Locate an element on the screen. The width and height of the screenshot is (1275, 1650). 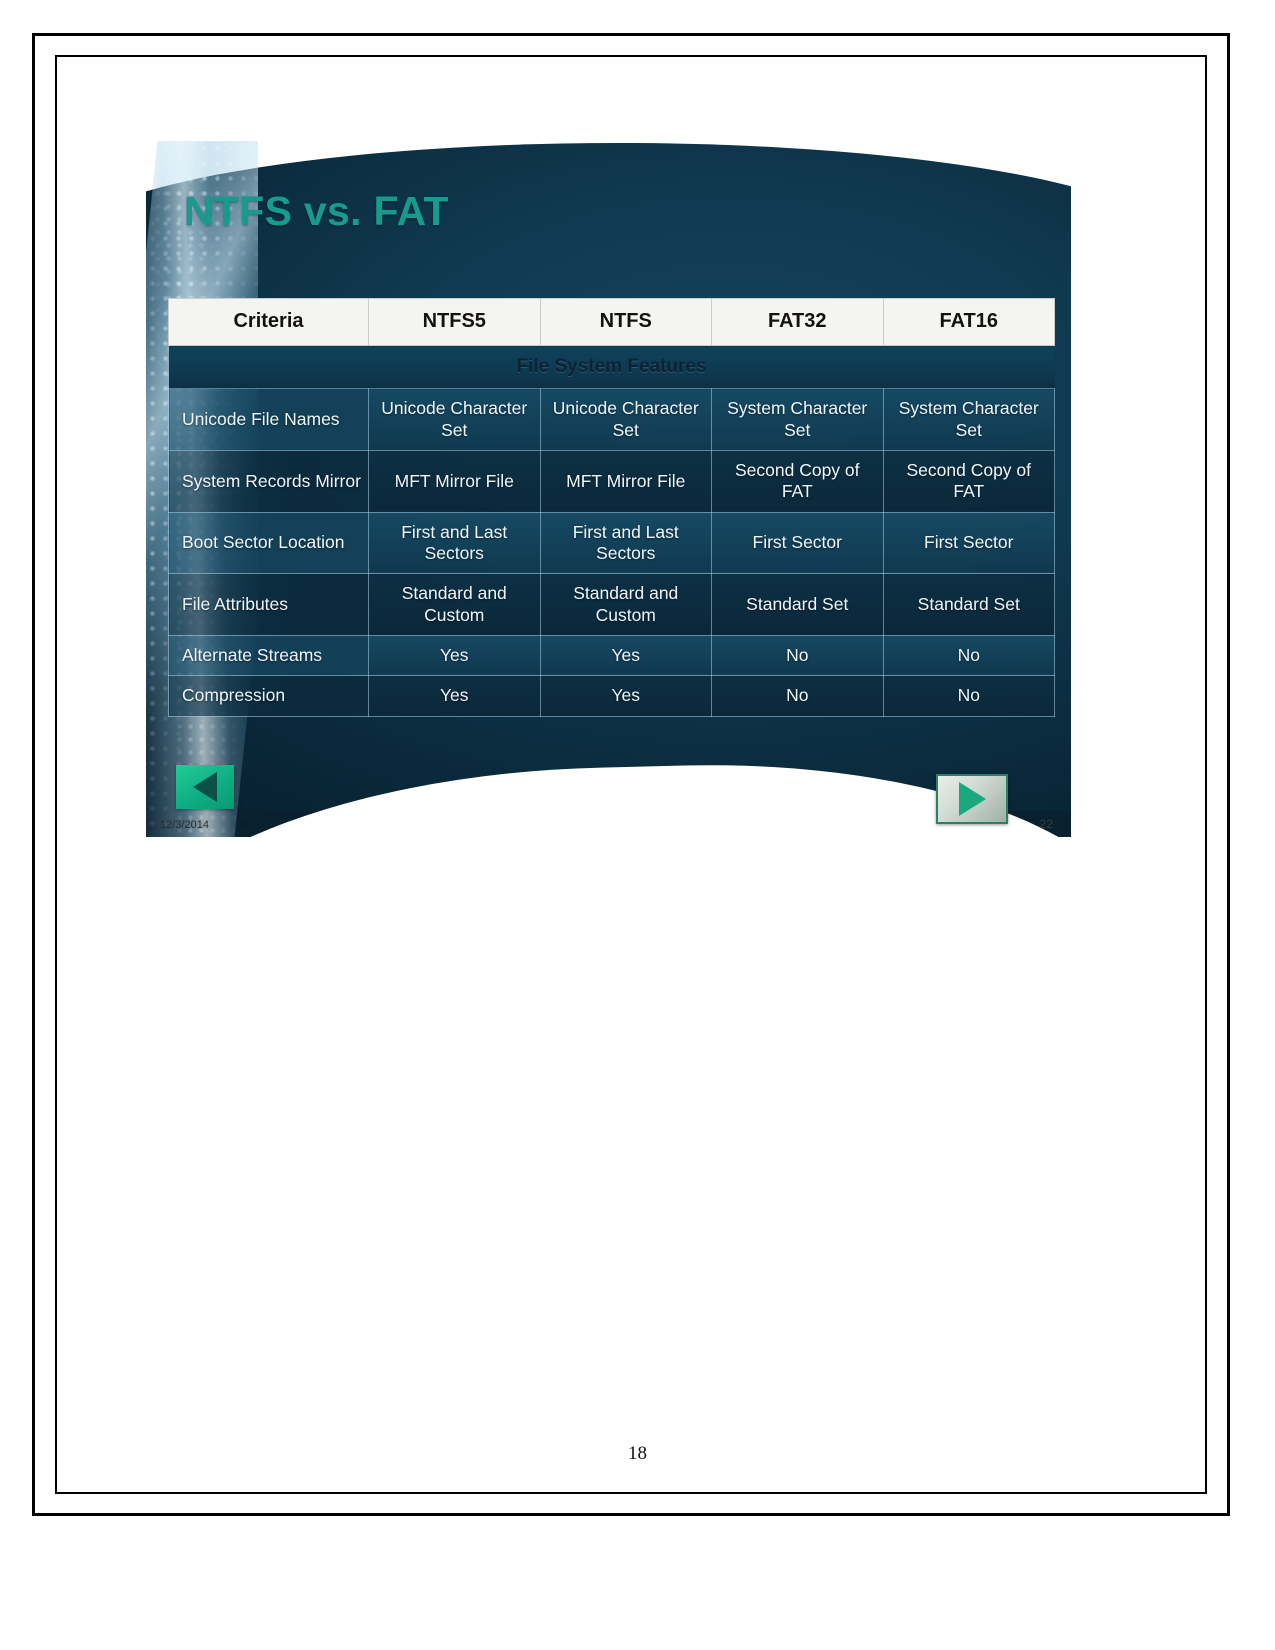
cell-ntfs: Unicode Character Set is located at coordinates (625, 419).